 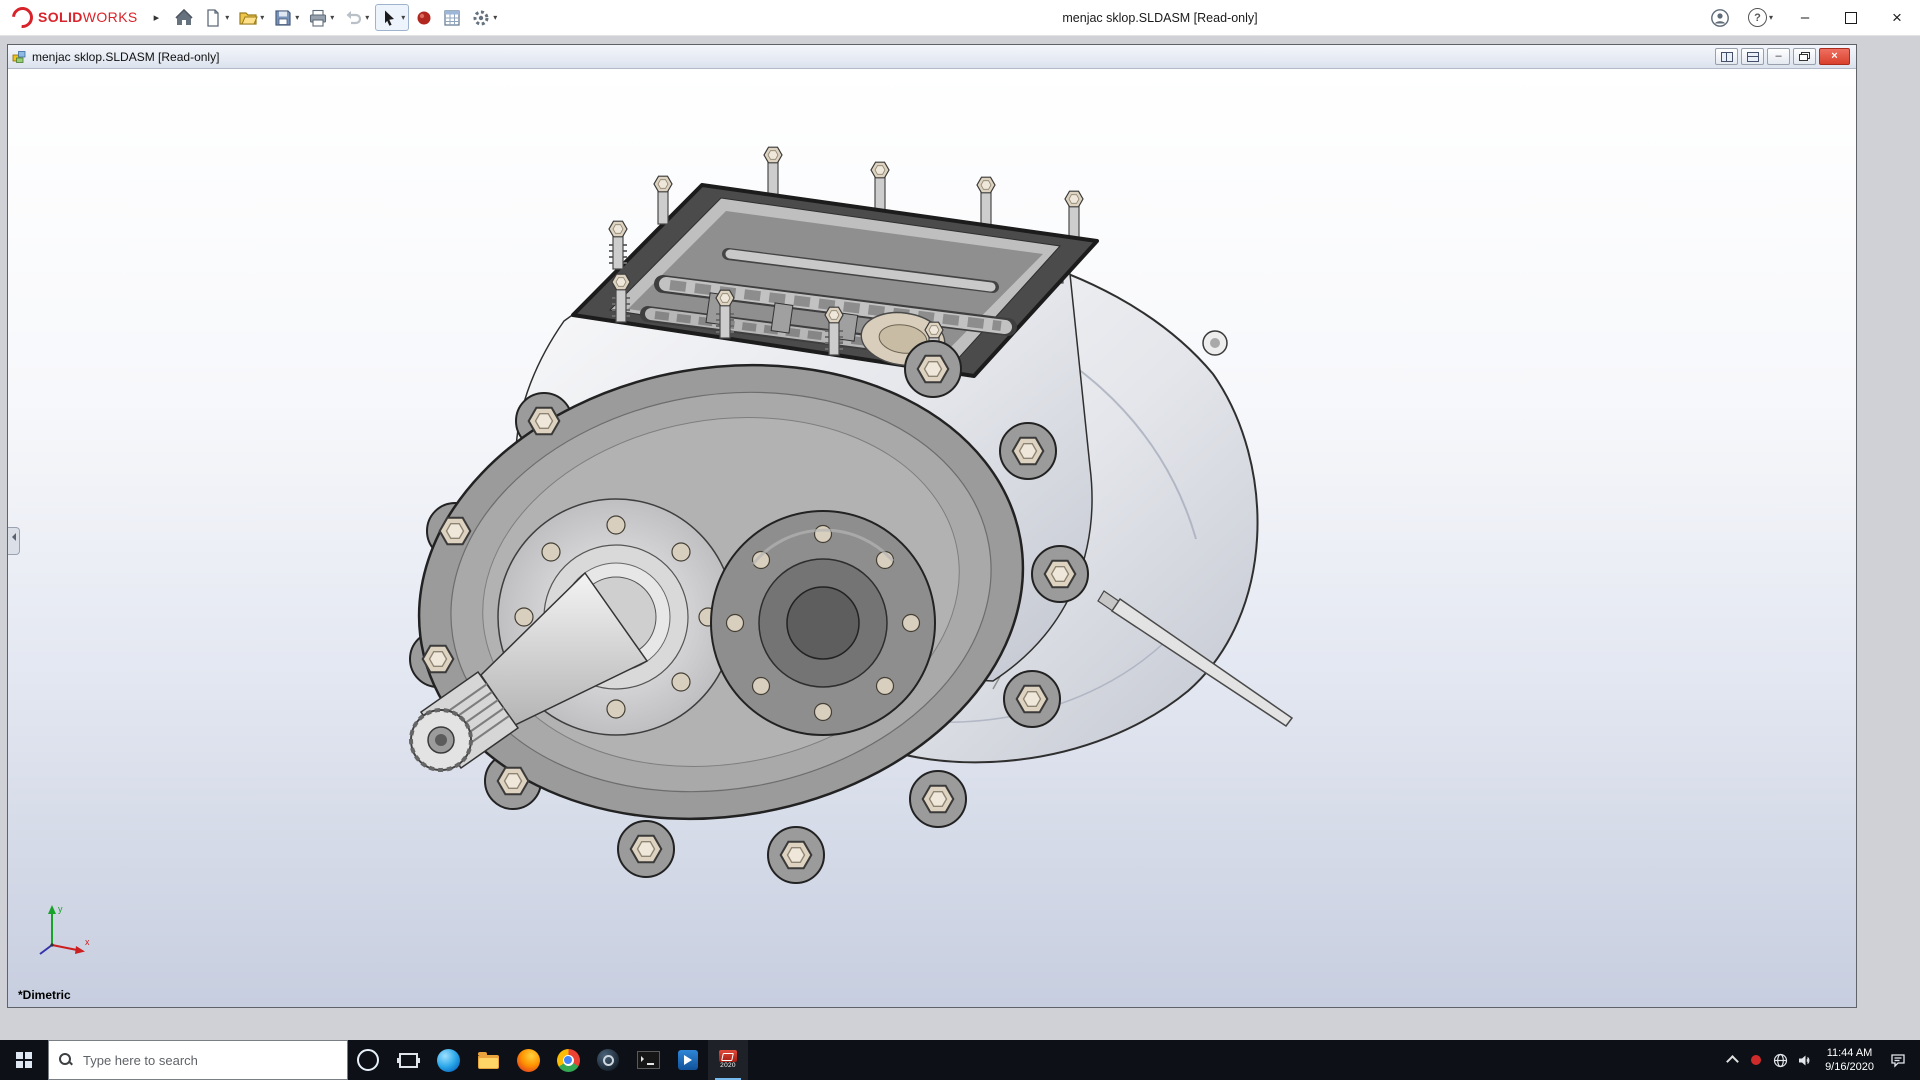 What do you see at coordinates (44, 995) in the screenshot?
I see `view-orientation-label: *Dimetric` at bounding box center [44, 995].